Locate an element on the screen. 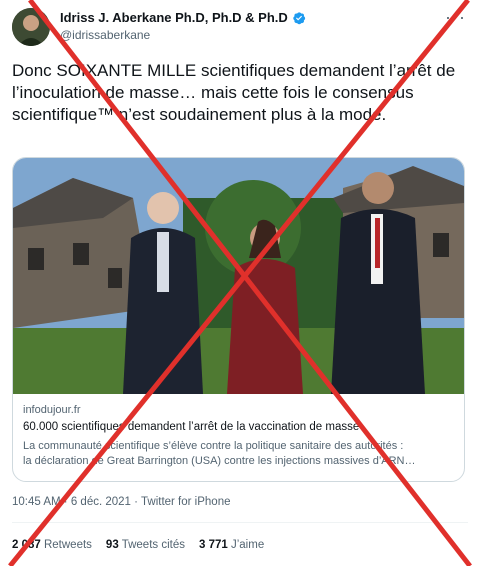 This screenshot has width=480, height=566. retweets-count: 2 087 is located at coordinates (26, 545).